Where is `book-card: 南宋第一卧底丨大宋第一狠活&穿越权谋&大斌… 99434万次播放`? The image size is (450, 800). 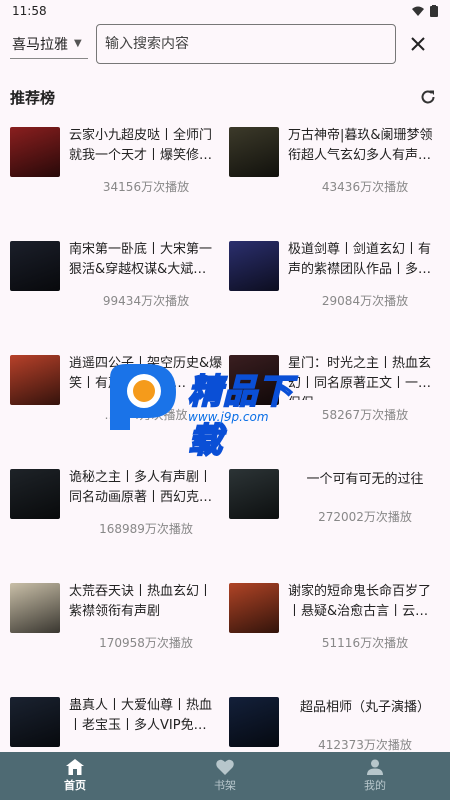 book-card: 南宋第一卧底丨大宋第一狠活&穿越权谋&大斌… 99434万次播放 is located at coordinates (119, 289).